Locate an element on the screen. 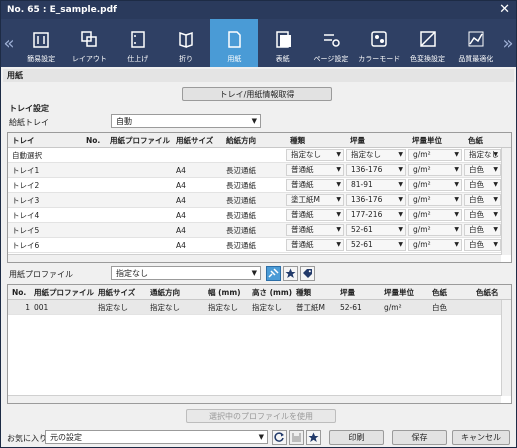 This screenshot has height=448, width=517. get-tray-info-button: トレイ/用紙情報取得 is located at coordinates (257, 94).